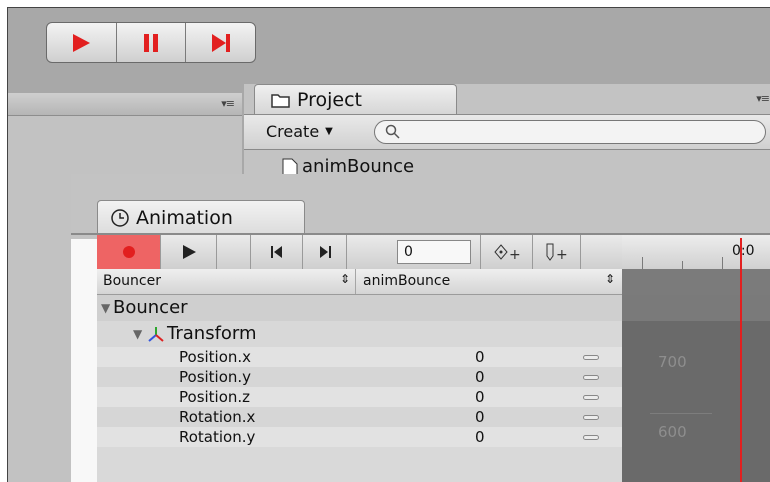 This screenshot has width=770, height=482. Describe the element at coordinates (359, 308) in the screenshot. I see `tree-row-root: ▼ Bouncer` at that location.